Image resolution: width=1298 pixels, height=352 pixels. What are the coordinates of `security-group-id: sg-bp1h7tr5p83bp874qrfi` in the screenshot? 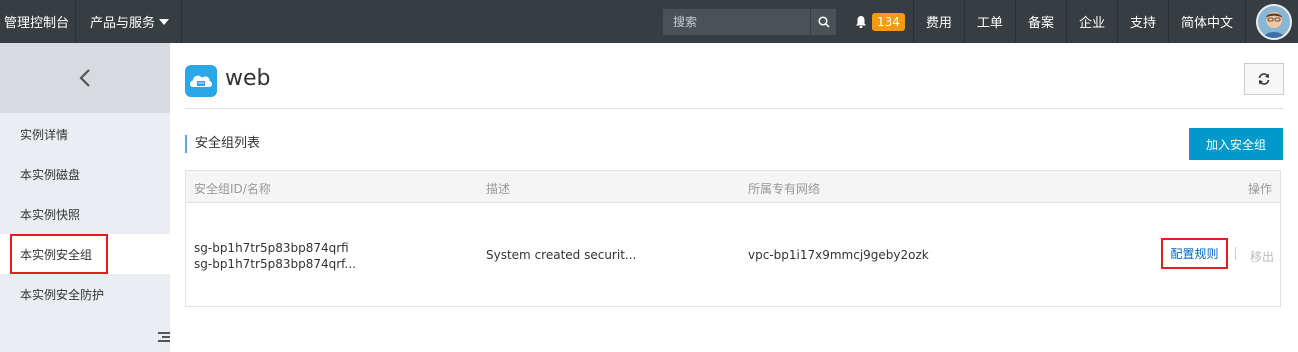 It's located at (271, 248).